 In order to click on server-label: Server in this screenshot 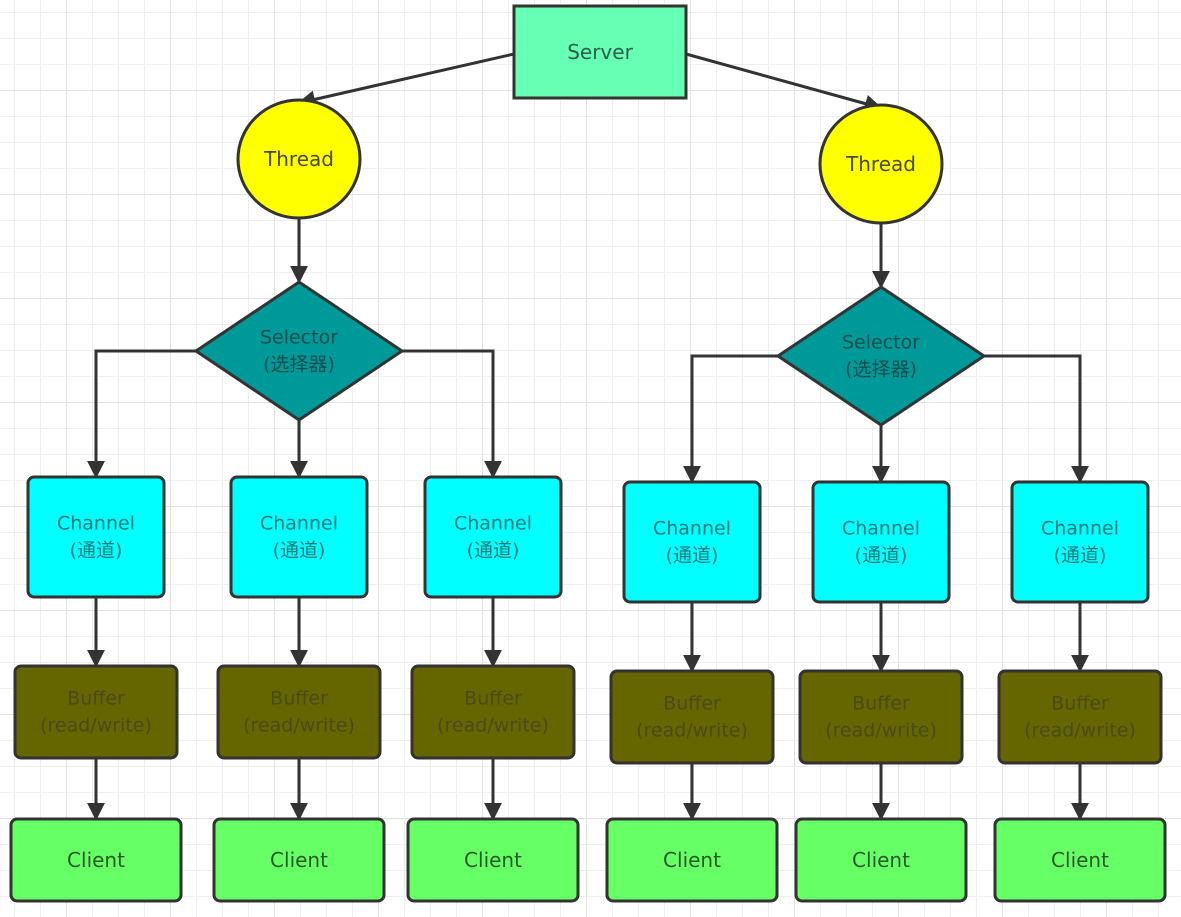, I will do `click(600, 52)`.